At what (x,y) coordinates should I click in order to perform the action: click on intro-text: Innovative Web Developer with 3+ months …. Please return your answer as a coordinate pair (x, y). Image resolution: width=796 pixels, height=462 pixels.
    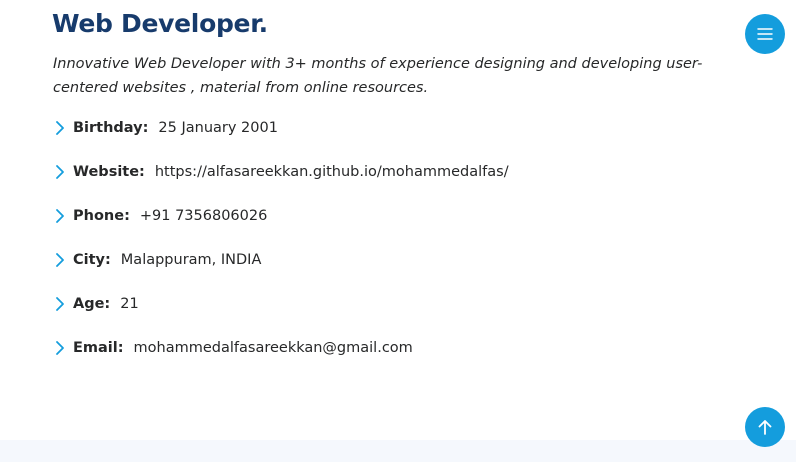
    Looking at the image, I should click on (378, 76).